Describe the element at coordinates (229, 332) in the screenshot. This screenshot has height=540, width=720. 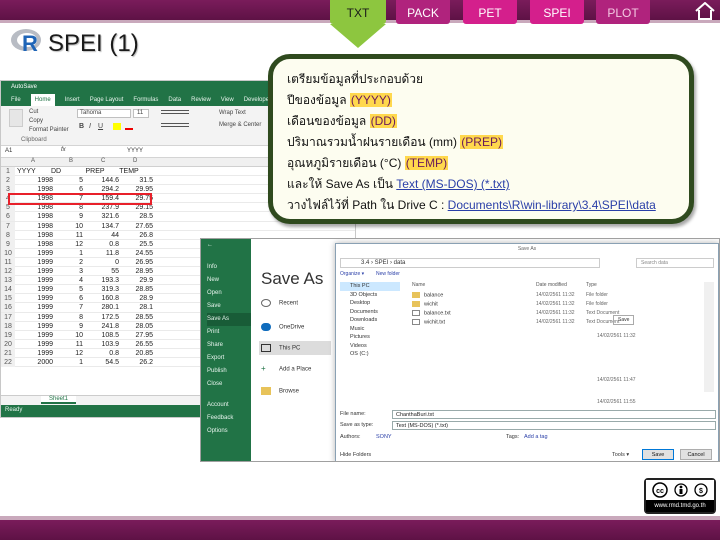
I see `menu-print: Print` at that location.